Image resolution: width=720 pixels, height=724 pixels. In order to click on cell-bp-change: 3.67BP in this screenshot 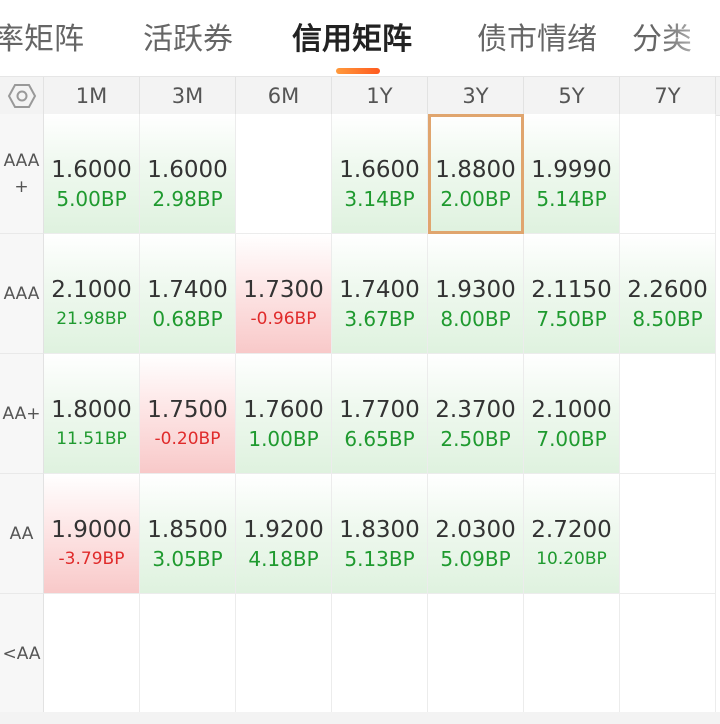, I will do `click(379, 319)`.